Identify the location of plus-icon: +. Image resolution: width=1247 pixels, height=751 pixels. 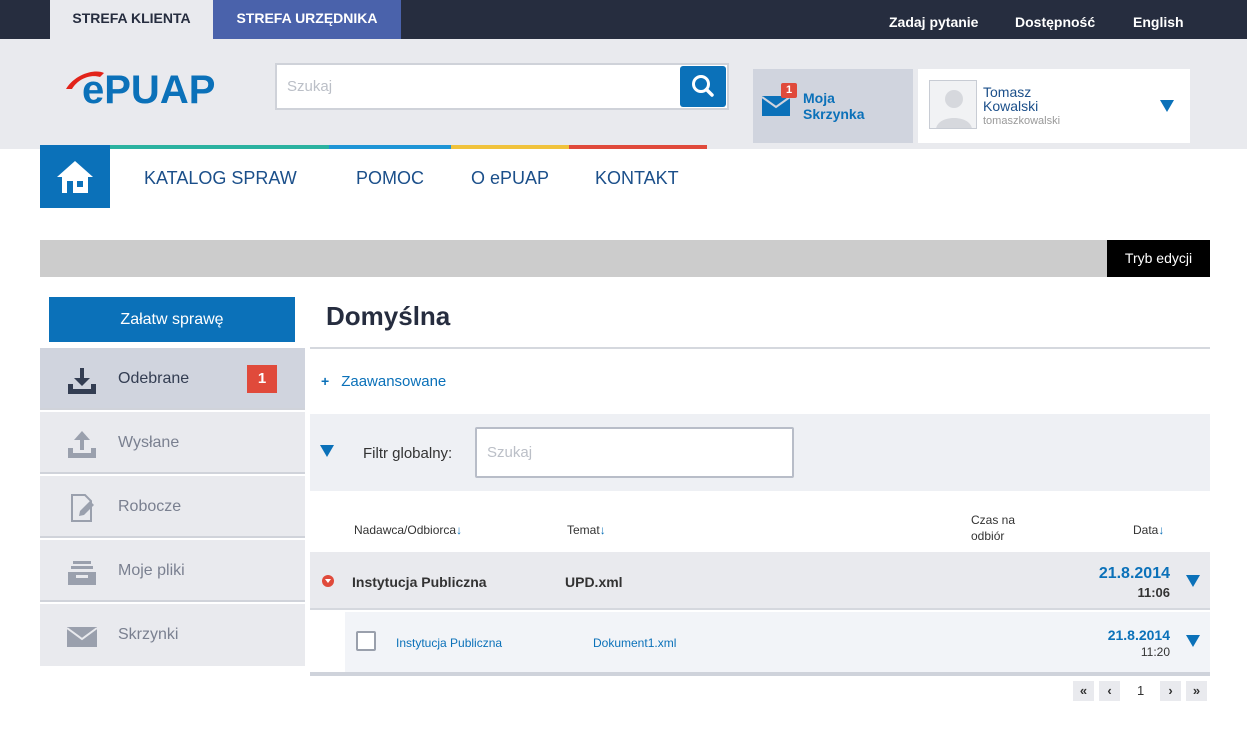
(325, 381).